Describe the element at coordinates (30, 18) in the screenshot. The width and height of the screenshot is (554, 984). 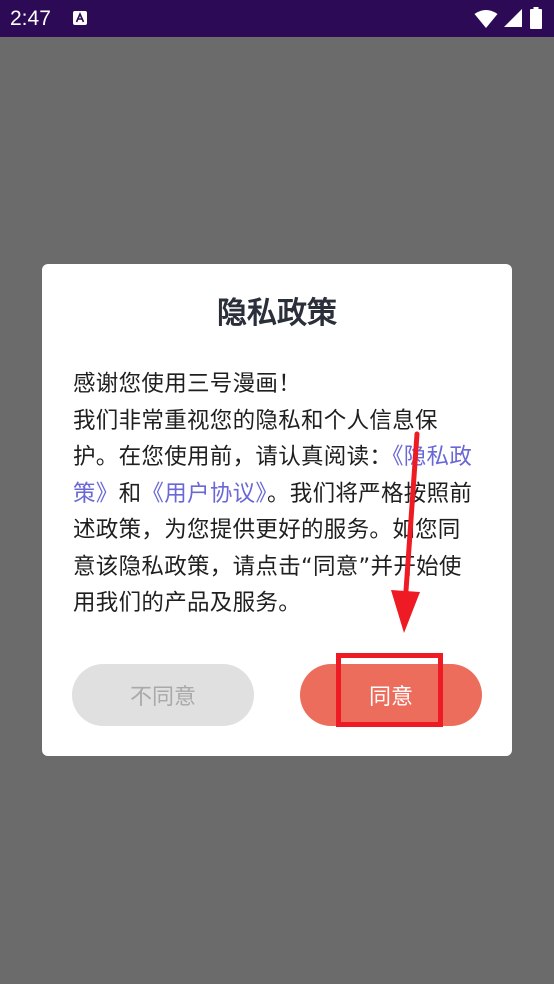
I see `status-time: 2:47` at that location.